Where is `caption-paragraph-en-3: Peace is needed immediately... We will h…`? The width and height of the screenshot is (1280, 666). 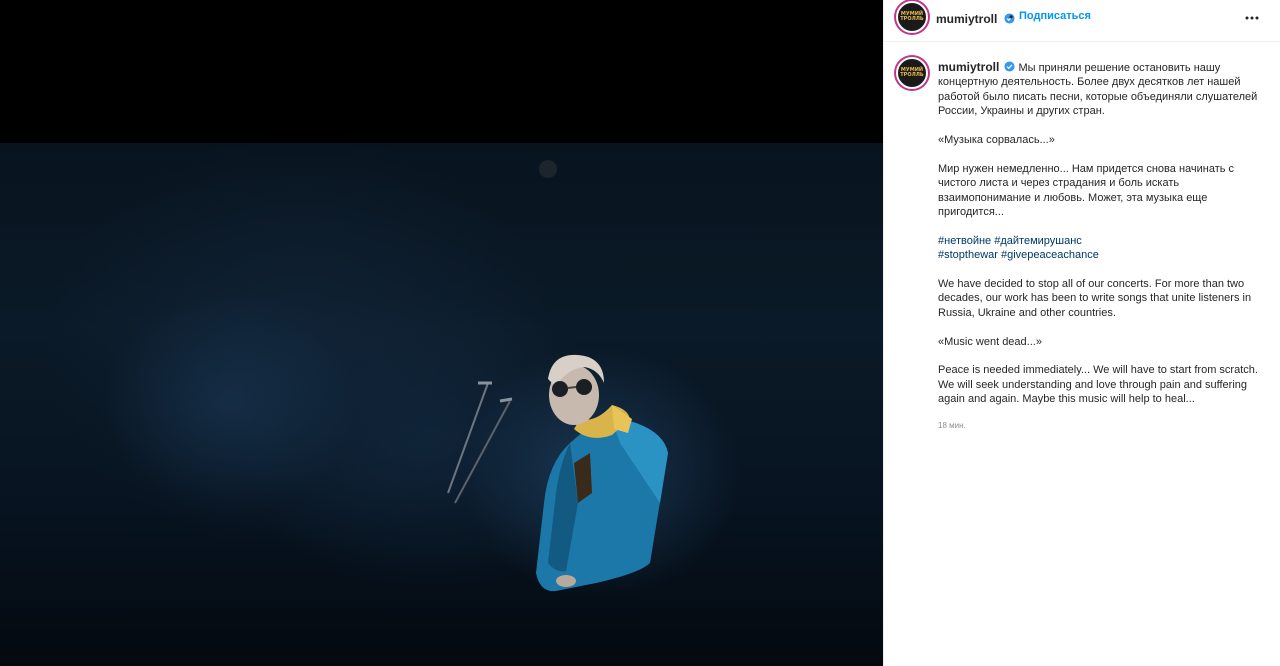
caption-paragraph-en-3: Peace is needed immediately... We will h… is located at coordinates (1098, 385).